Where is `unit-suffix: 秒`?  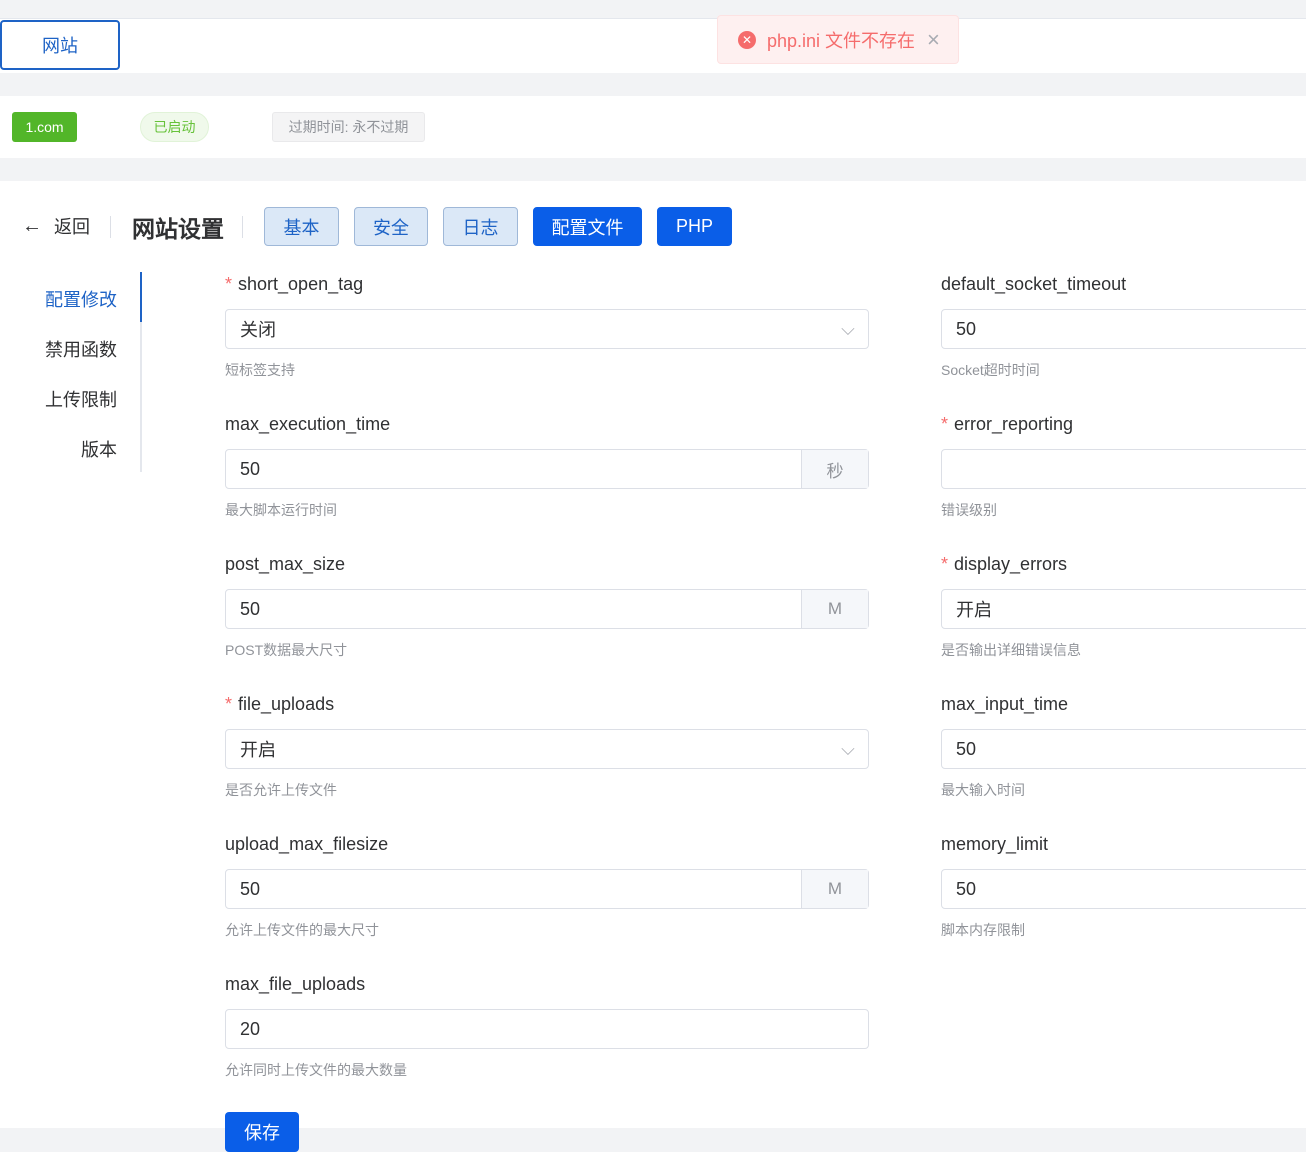
unit-suffix: 秒 is located at coordinates (834, 469).